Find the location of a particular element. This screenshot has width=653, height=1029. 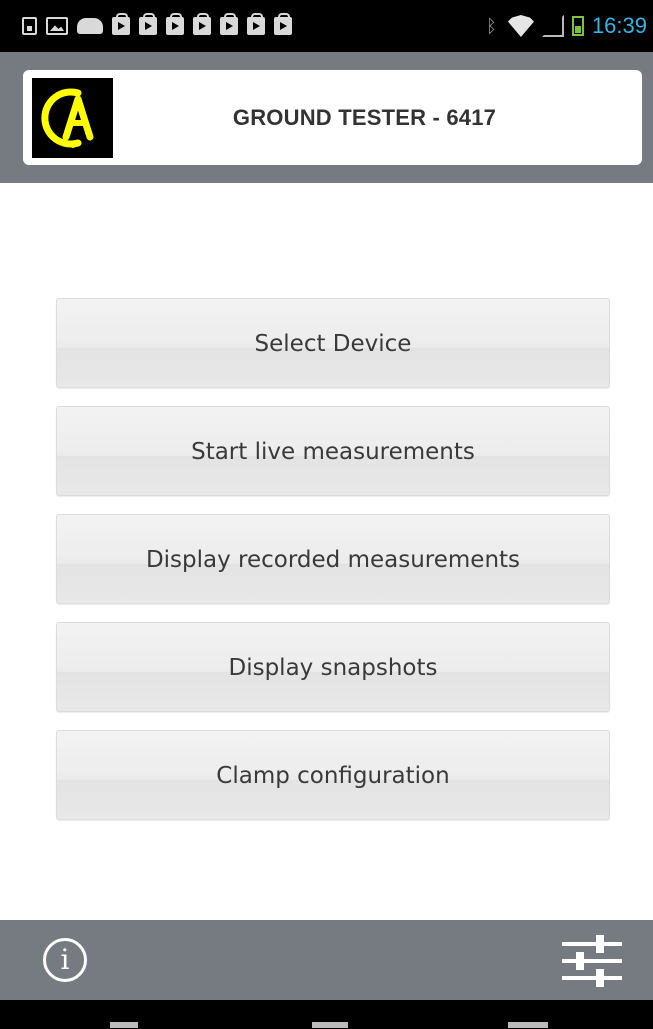

display-snapshots-button: Display snapshots is located at coordinates (333, 667).